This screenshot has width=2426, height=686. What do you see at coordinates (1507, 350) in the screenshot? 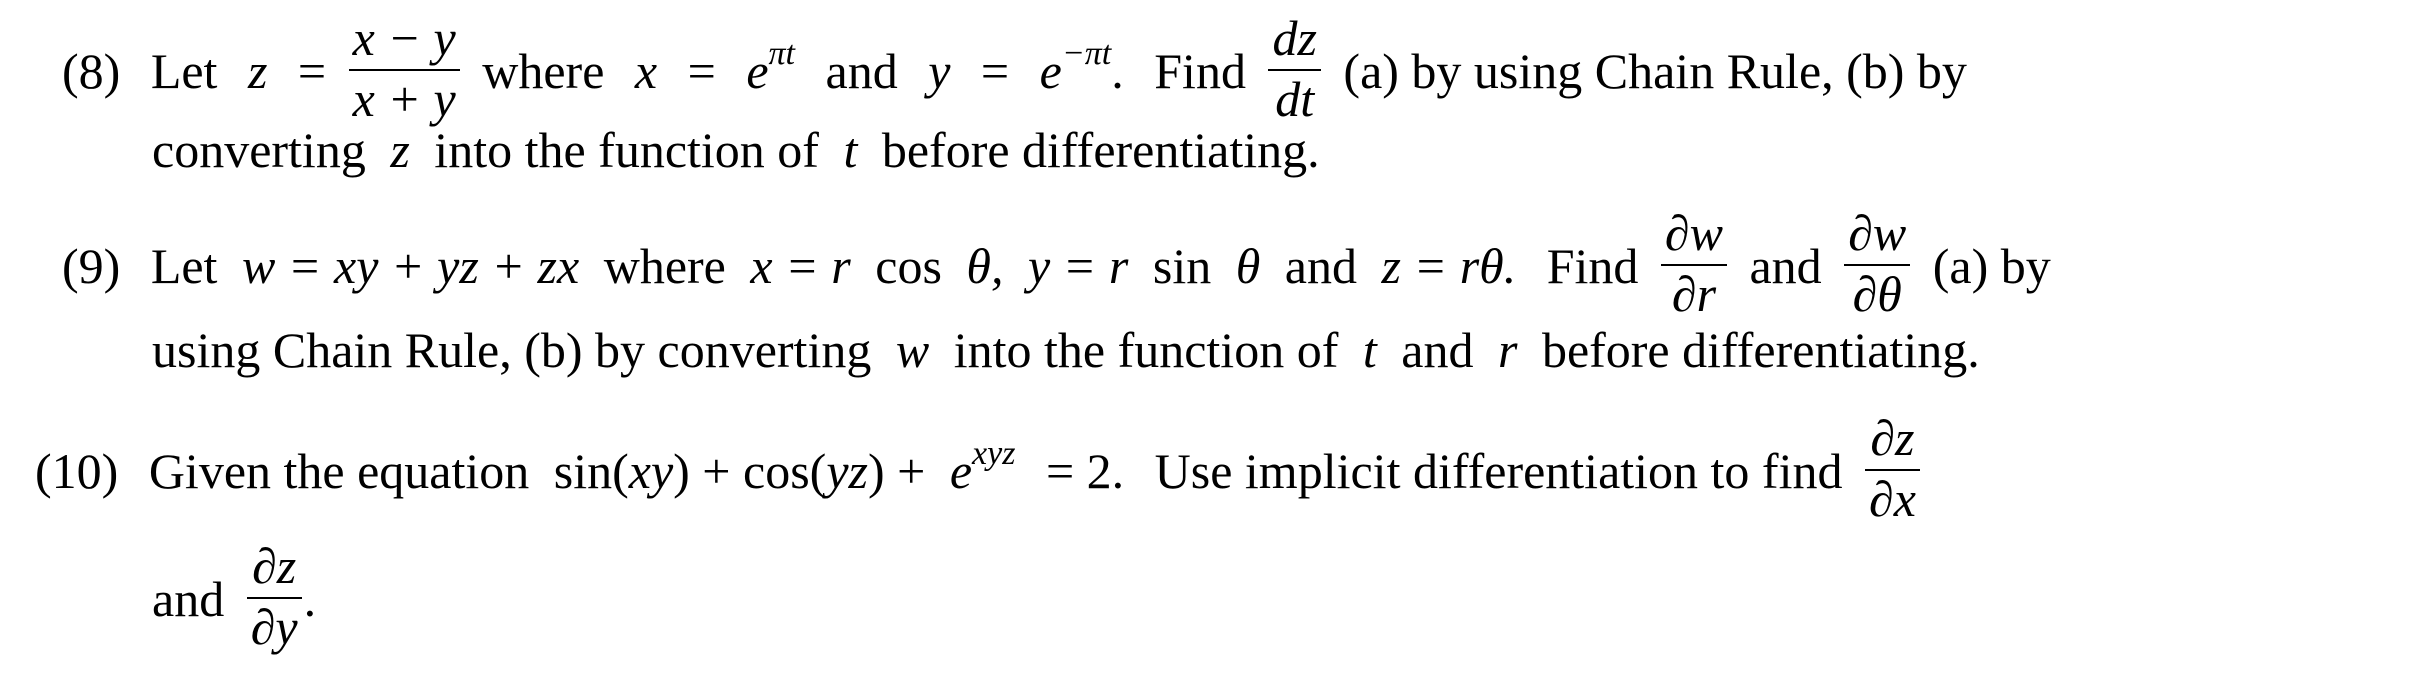
I see `math-var: r` at bounding box center [1507, 350].